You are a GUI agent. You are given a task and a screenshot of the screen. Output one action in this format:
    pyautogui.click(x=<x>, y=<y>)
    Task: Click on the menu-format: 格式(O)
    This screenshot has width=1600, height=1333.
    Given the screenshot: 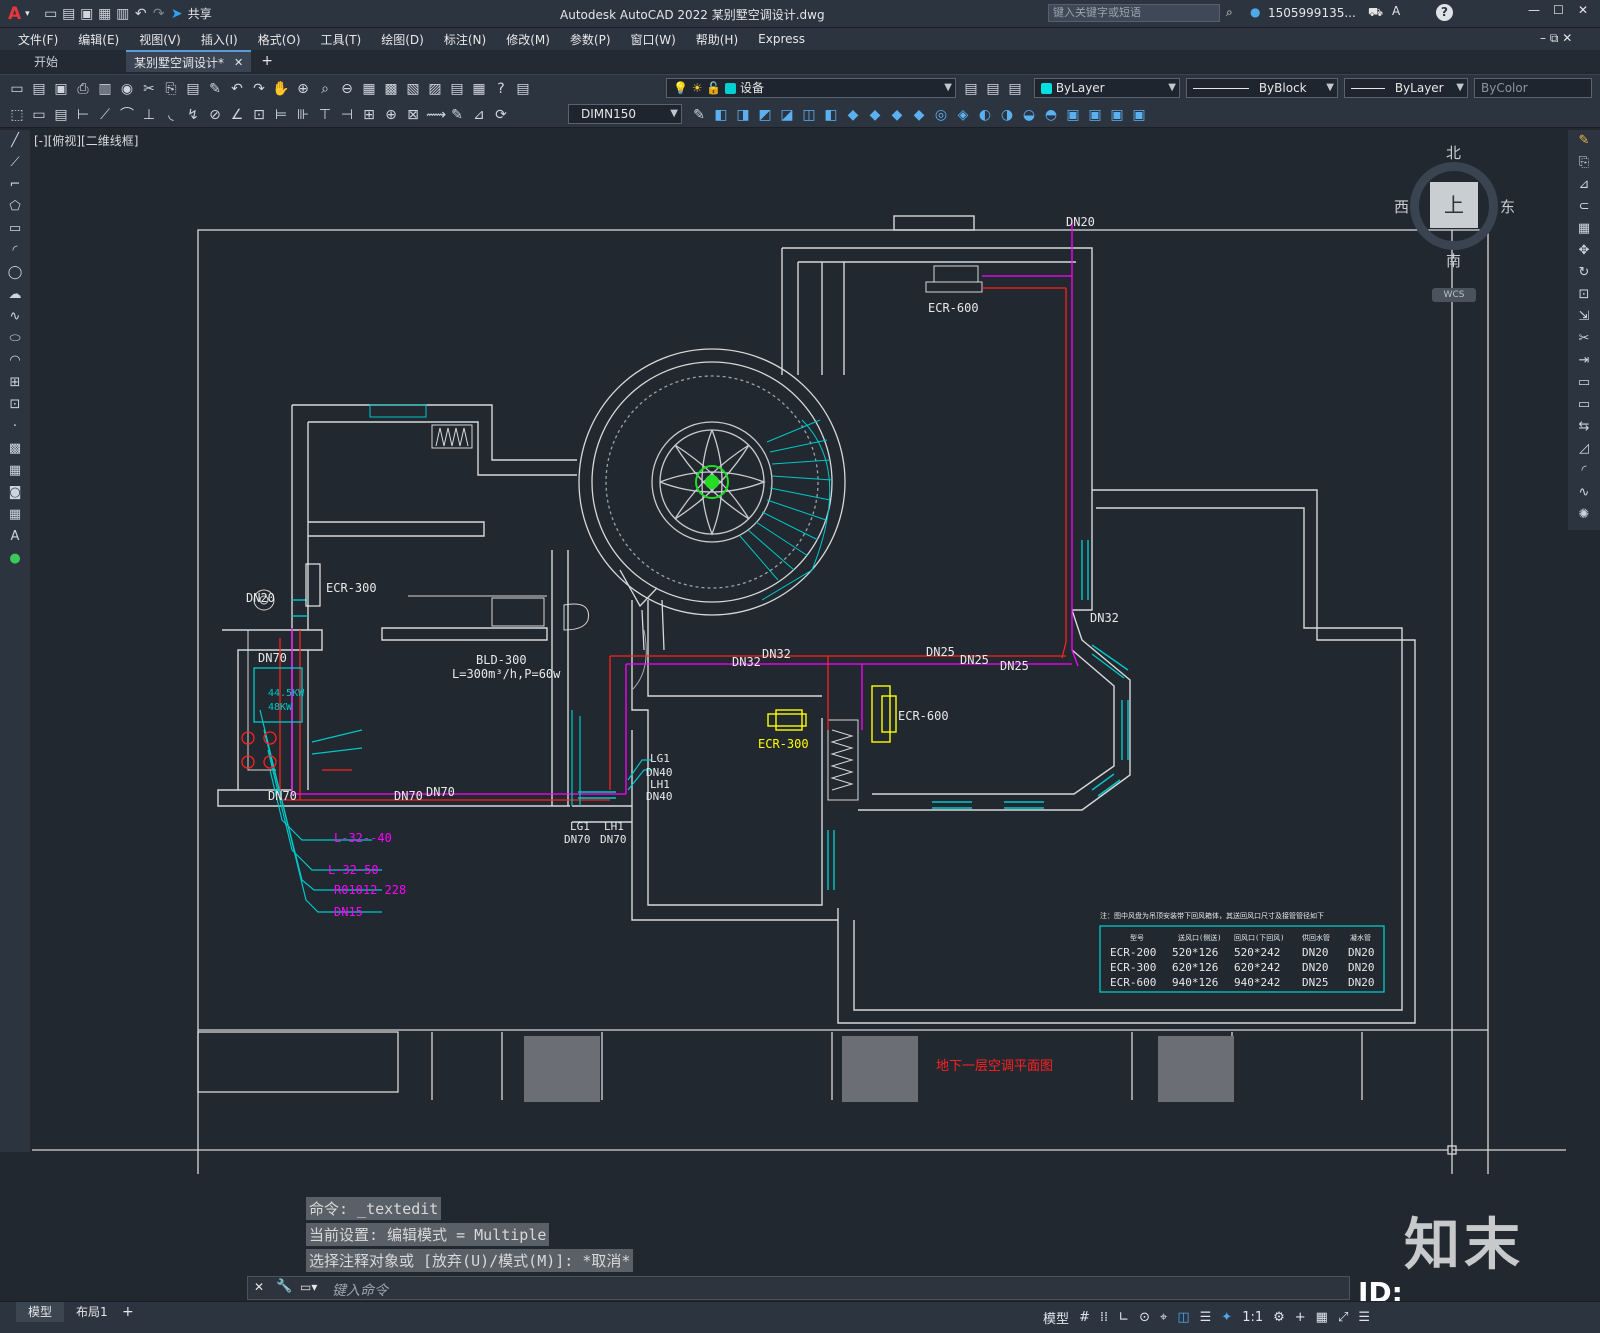 What is the action you would take?
    pyautogui.click(x=279, y=39)
    